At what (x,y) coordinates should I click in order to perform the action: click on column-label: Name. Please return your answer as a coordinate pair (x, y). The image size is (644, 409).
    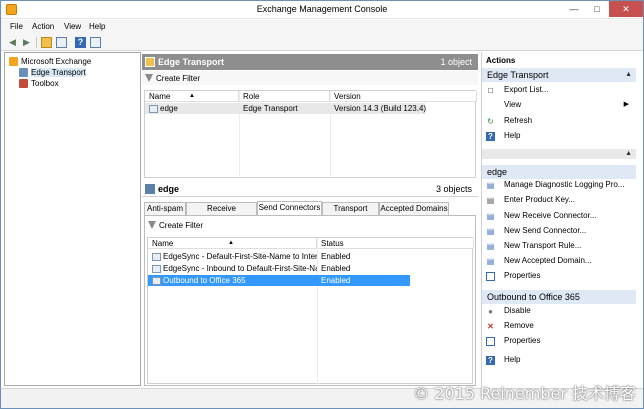
    Looking at the image, I should click on (163, 243).